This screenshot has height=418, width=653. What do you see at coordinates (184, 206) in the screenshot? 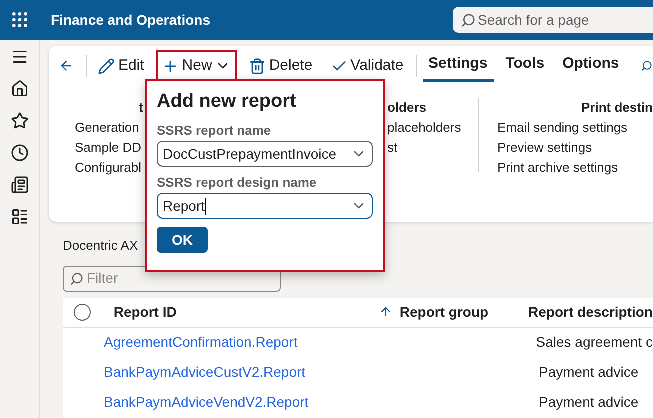
I see `field-value: Report` at bounding box center [184, 206].